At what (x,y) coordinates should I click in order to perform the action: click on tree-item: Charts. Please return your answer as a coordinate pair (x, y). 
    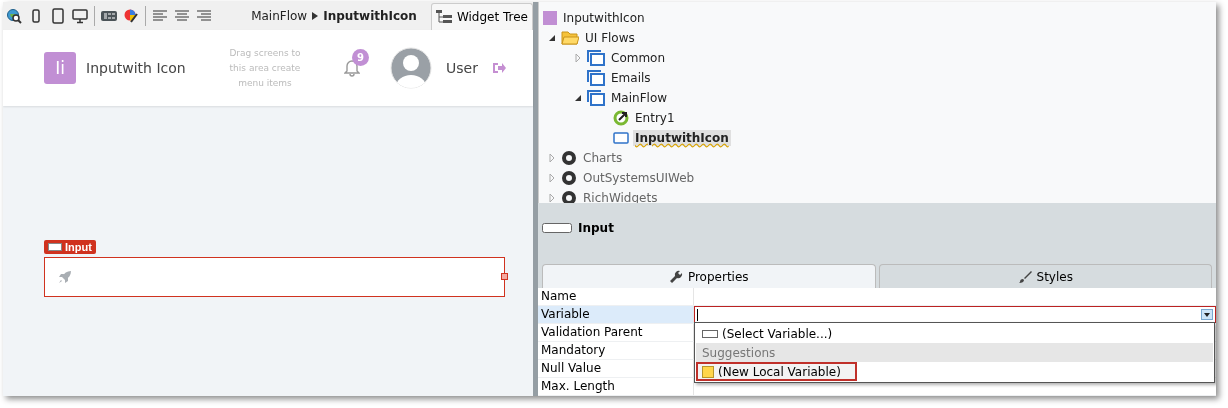
    Looking at the image, I should click on (603, 158).